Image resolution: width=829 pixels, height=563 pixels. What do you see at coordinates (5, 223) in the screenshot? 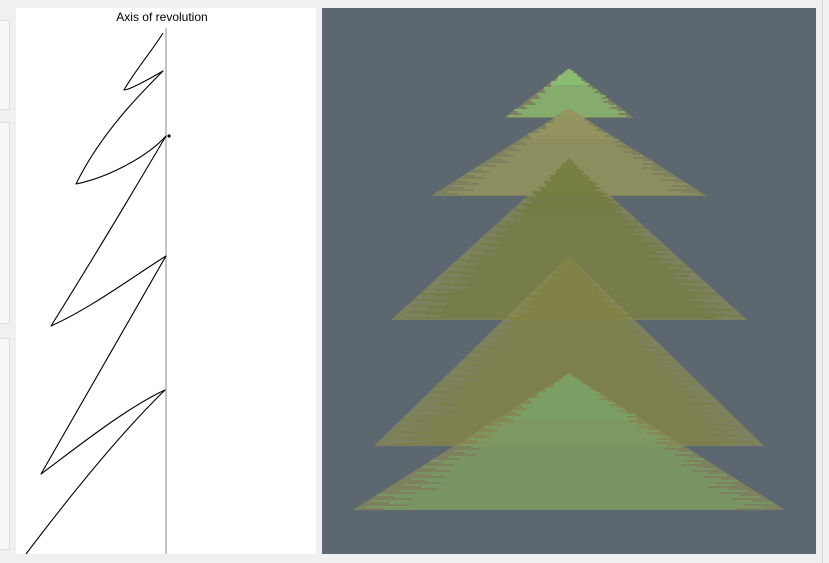
I see `collapsed-panel-middle` at bounding box center [5, 223].